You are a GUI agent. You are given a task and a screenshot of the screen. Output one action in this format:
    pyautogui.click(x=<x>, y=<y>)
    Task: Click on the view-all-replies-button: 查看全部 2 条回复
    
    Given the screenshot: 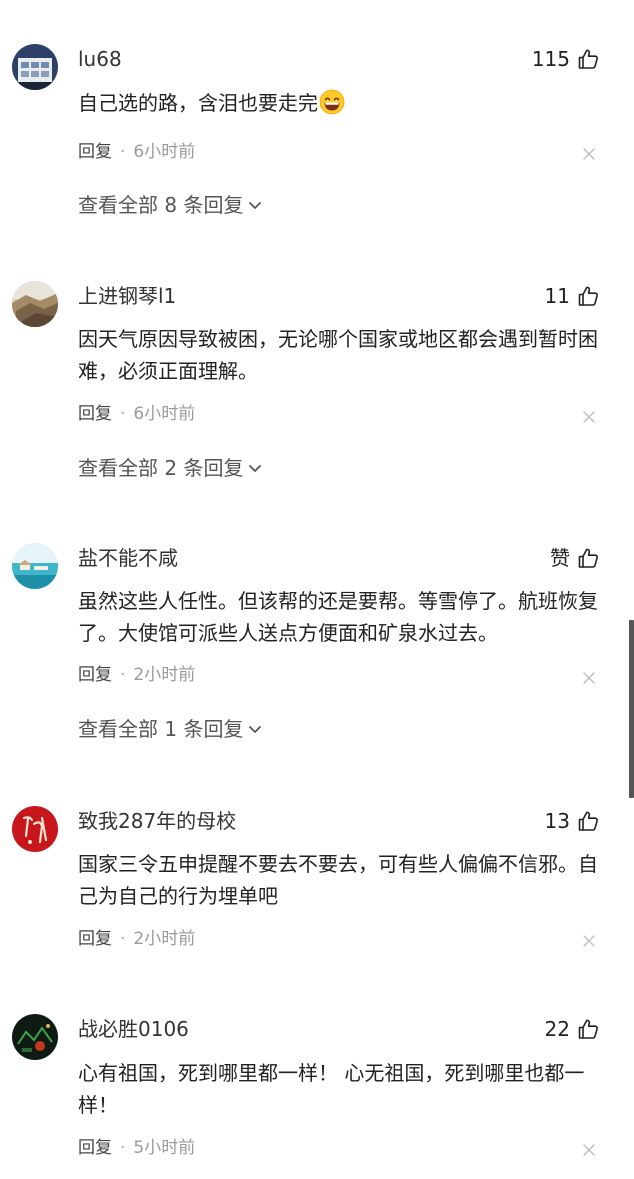 What is the action you would take?
    pyautogui.click(x=170, y=468)
    